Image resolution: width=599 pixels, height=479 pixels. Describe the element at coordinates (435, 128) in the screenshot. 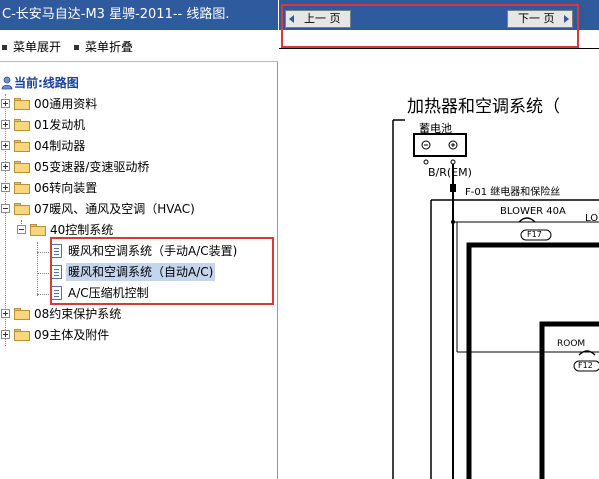

I see `battery-label: 蓄电池` at that location.